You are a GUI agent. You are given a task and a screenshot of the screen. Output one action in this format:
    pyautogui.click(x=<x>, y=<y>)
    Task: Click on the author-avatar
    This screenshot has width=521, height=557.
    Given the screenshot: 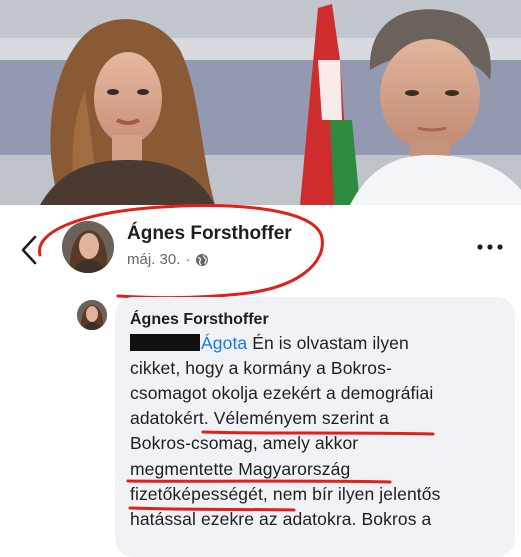 What is the action you would take?
    pyautogui.click(x=88, y=247)
    